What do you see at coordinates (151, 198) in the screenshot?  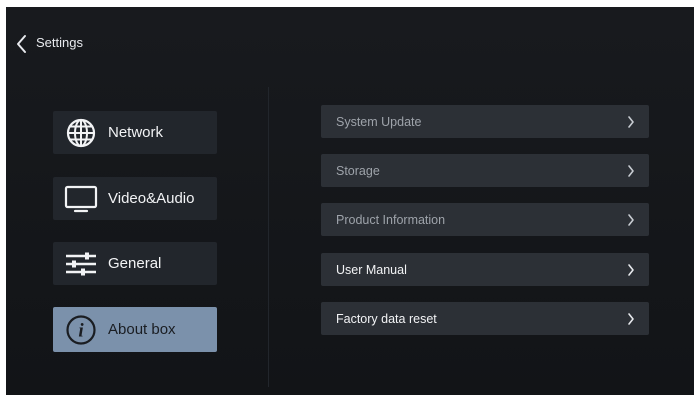 I see `sidebar-item-label: Video&Audio` at bounding box center [151, 198].